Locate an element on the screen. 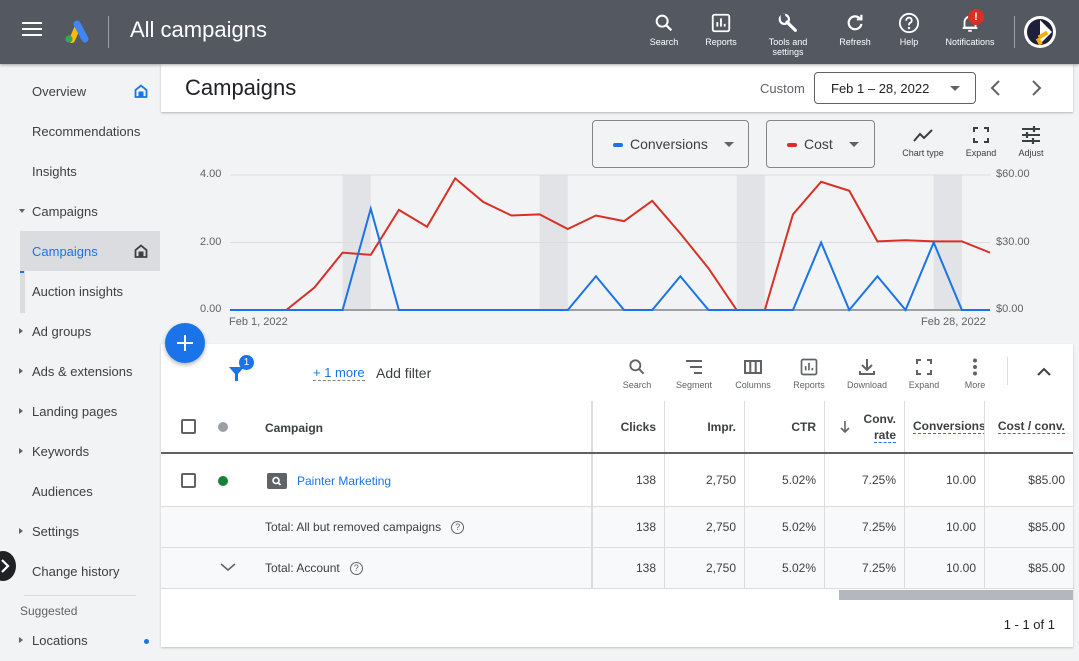 The height and width of the screenshot is (661, 1079). refresh-icon is located at coordinates (855, 22).